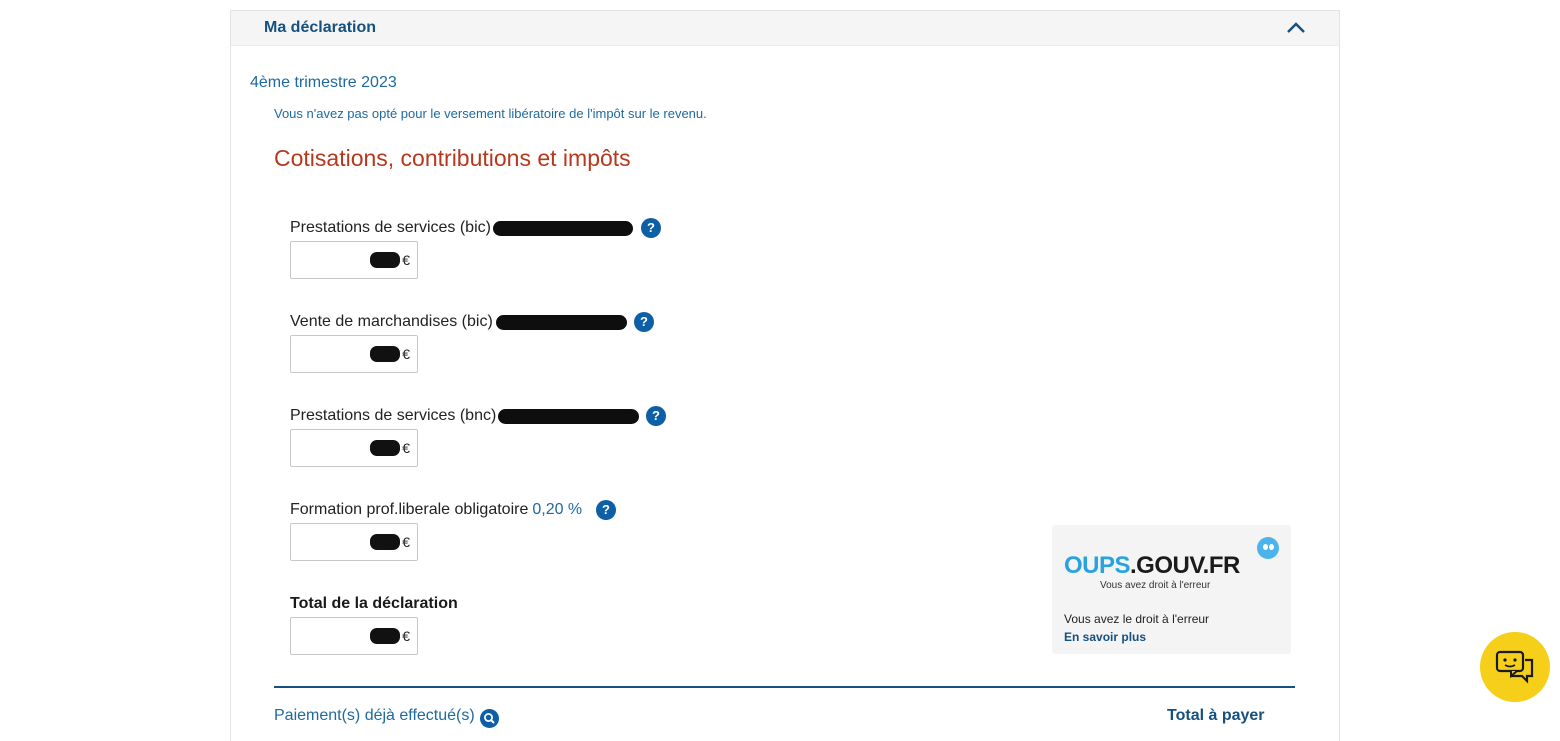  What do you see at coordinates (354, 636) in the screenshot?
I see `total-amount-field: €` at bounding box center [354, 636].